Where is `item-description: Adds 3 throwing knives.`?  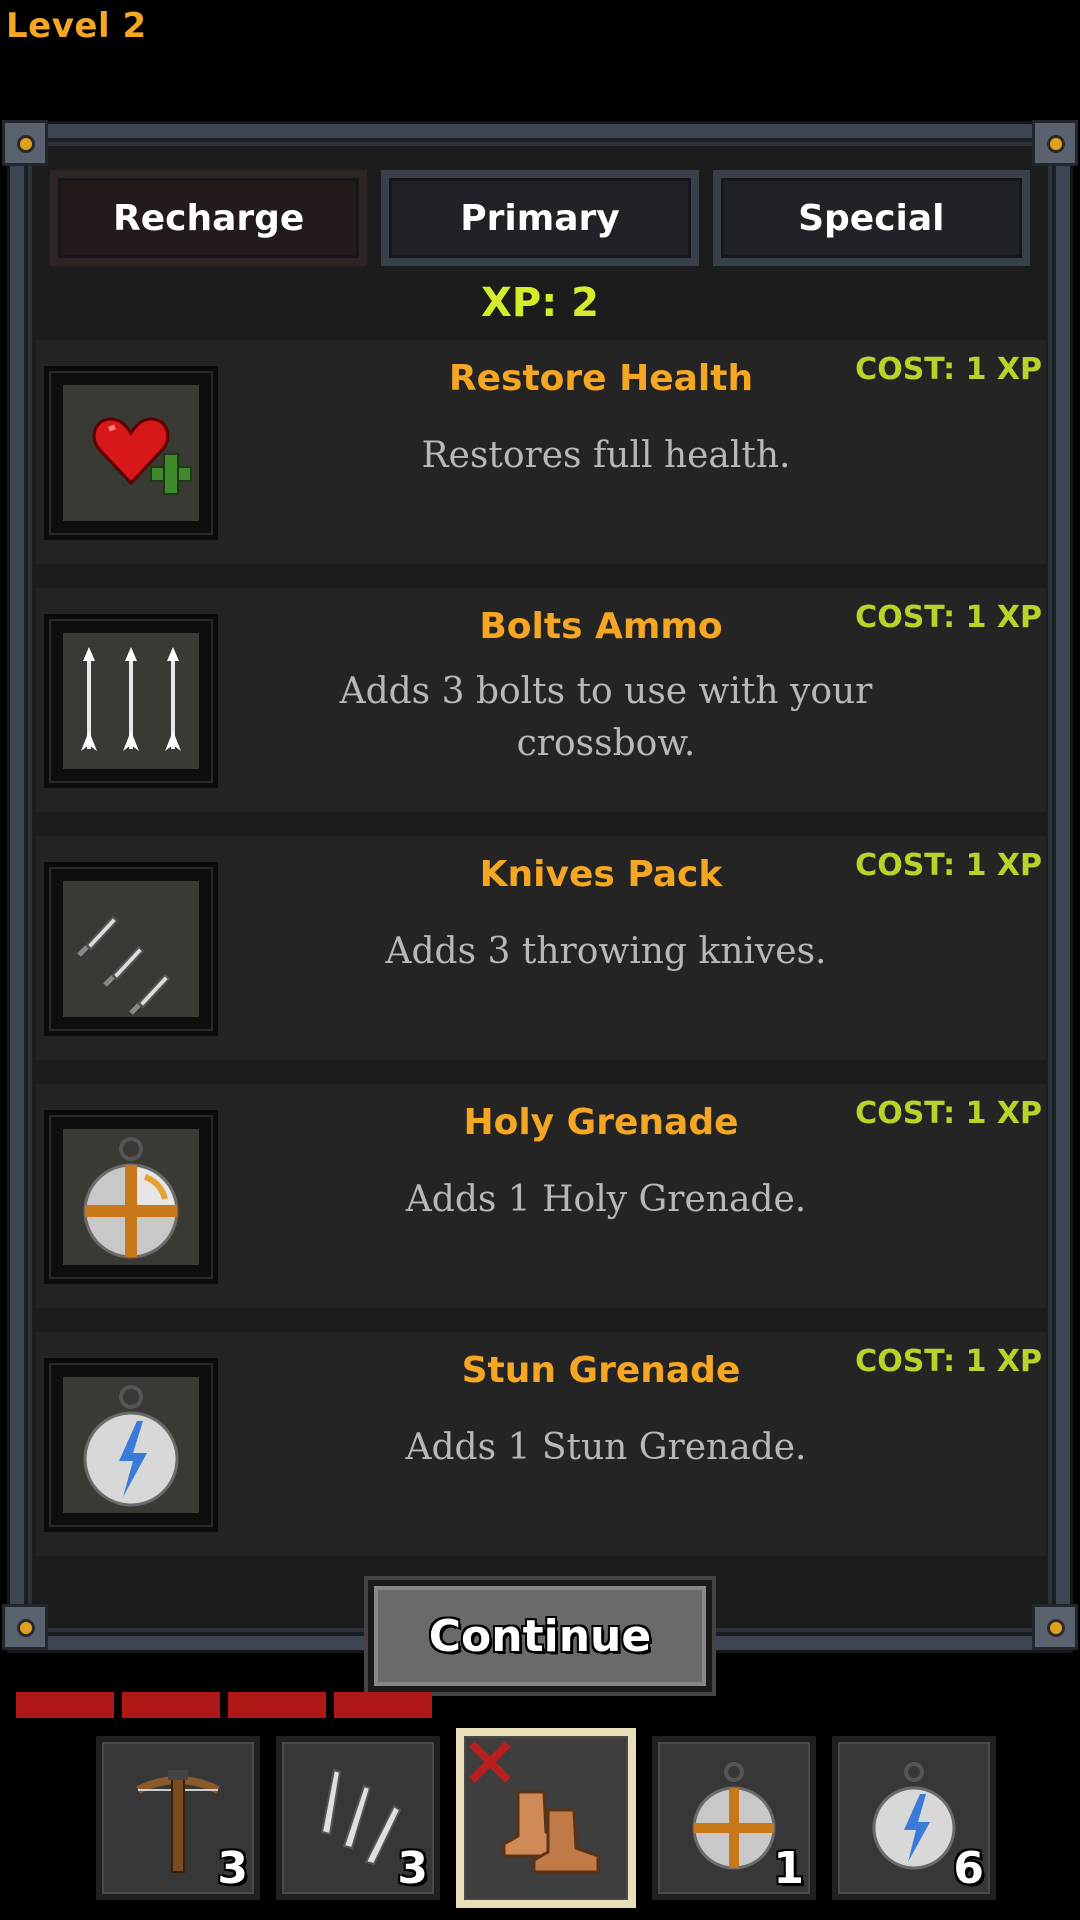
item-description: Adds 3 throwing knives. is located at coordinates (606, 951).